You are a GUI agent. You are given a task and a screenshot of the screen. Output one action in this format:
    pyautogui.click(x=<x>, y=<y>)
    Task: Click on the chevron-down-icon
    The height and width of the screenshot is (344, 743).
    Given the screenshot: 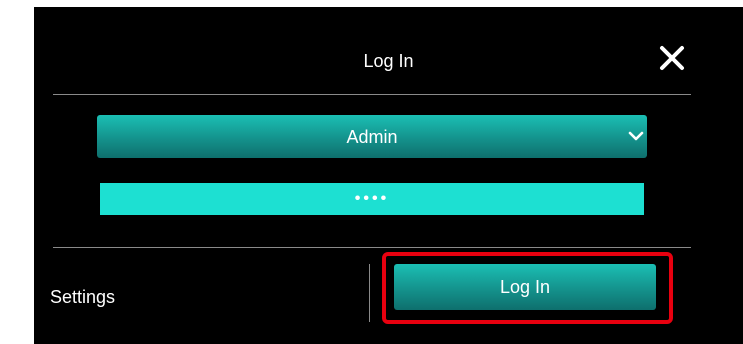 What is the action you would take?
    pyautogui.click(x=636, y=136)
    